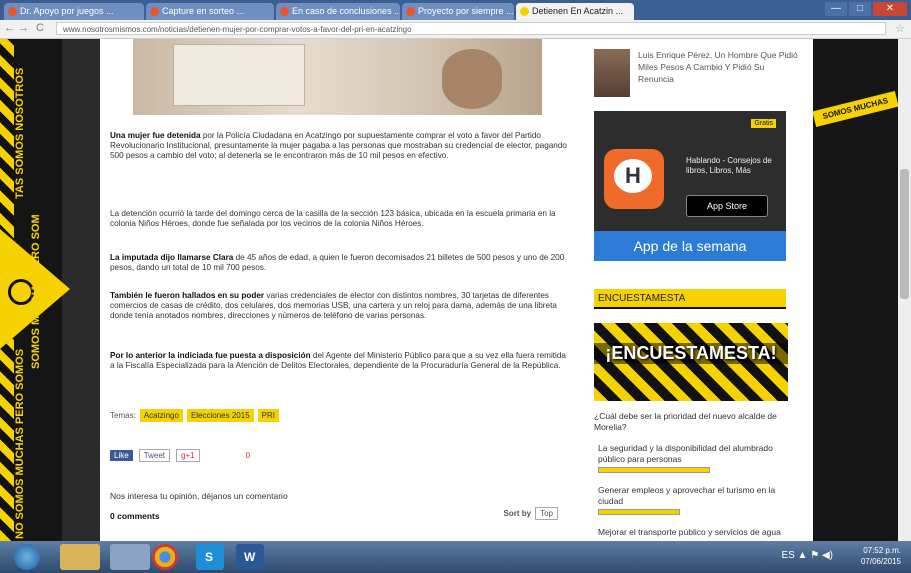  What do you see at coordinates (890, 9) in the screenshot?
I see `close-button: ✕` at bounding box center [890, 9].